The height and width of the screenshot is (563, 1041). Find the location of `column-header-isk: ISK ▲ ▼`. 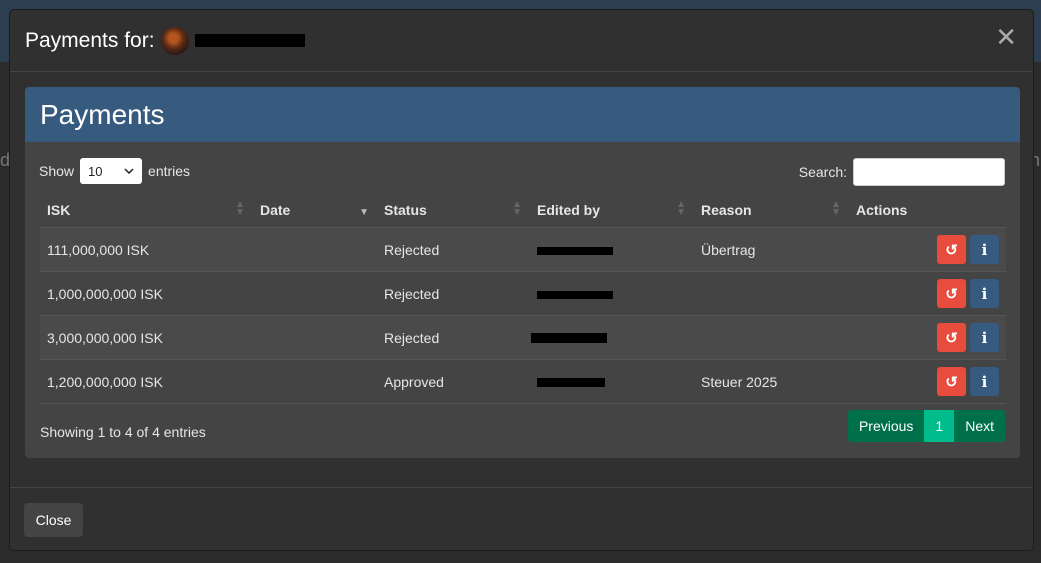

column-header-isk: ISK ▲ ▼ is located at coordinates (146, 210).